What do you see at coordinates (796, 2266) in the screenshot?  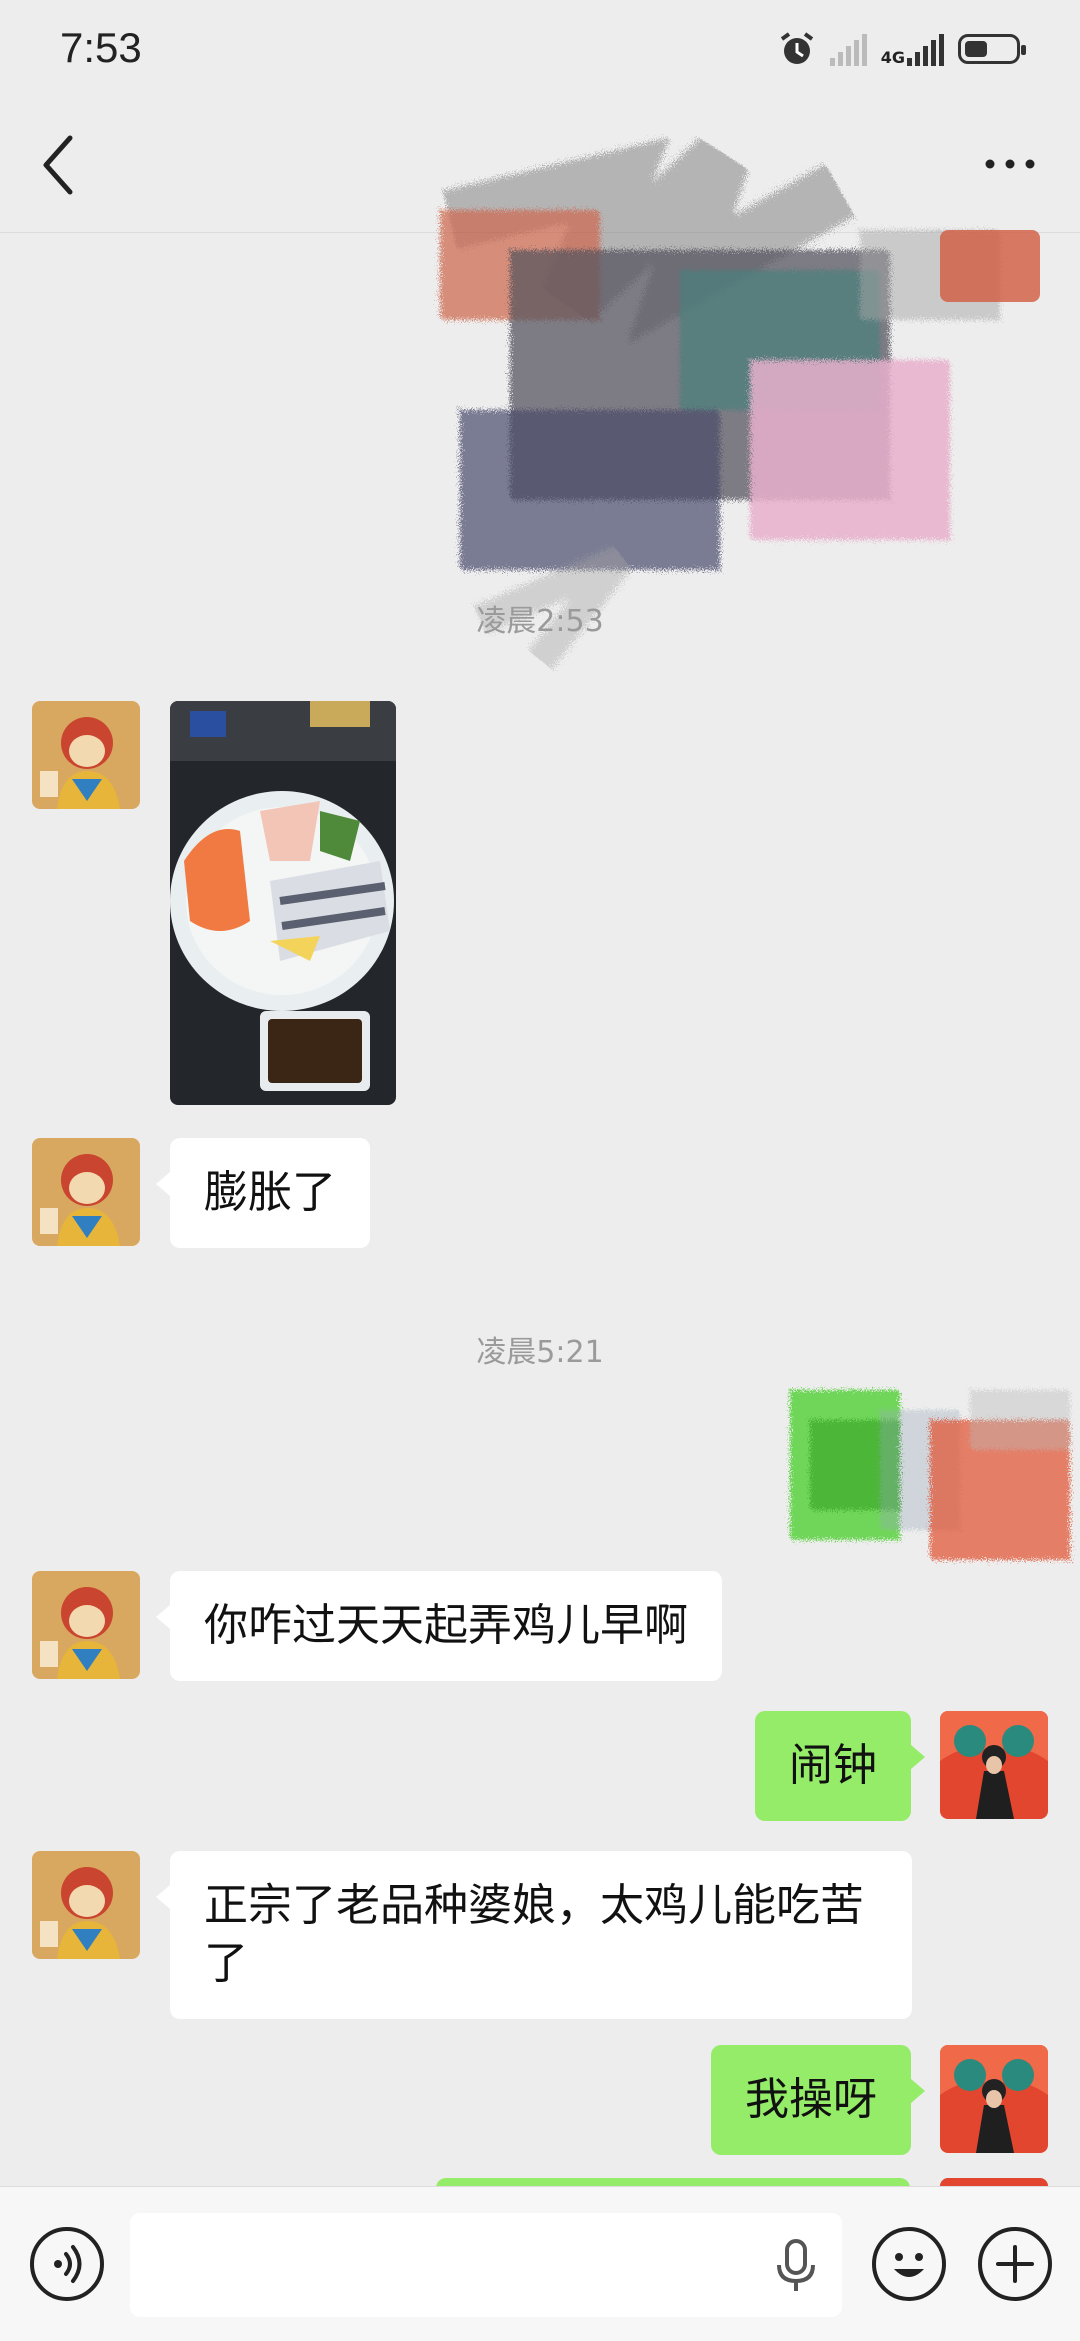 I see `microphone-icon` at bounding box center [796, 2266].